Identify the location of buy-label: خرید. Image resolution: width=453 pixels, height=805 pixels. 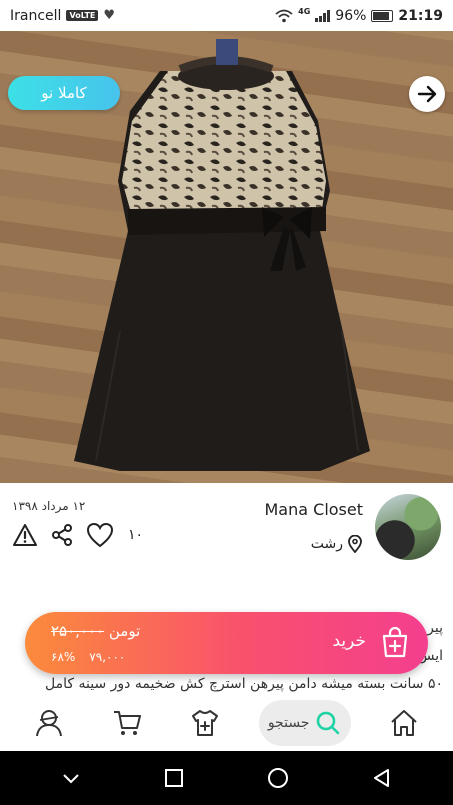
(349, 641).